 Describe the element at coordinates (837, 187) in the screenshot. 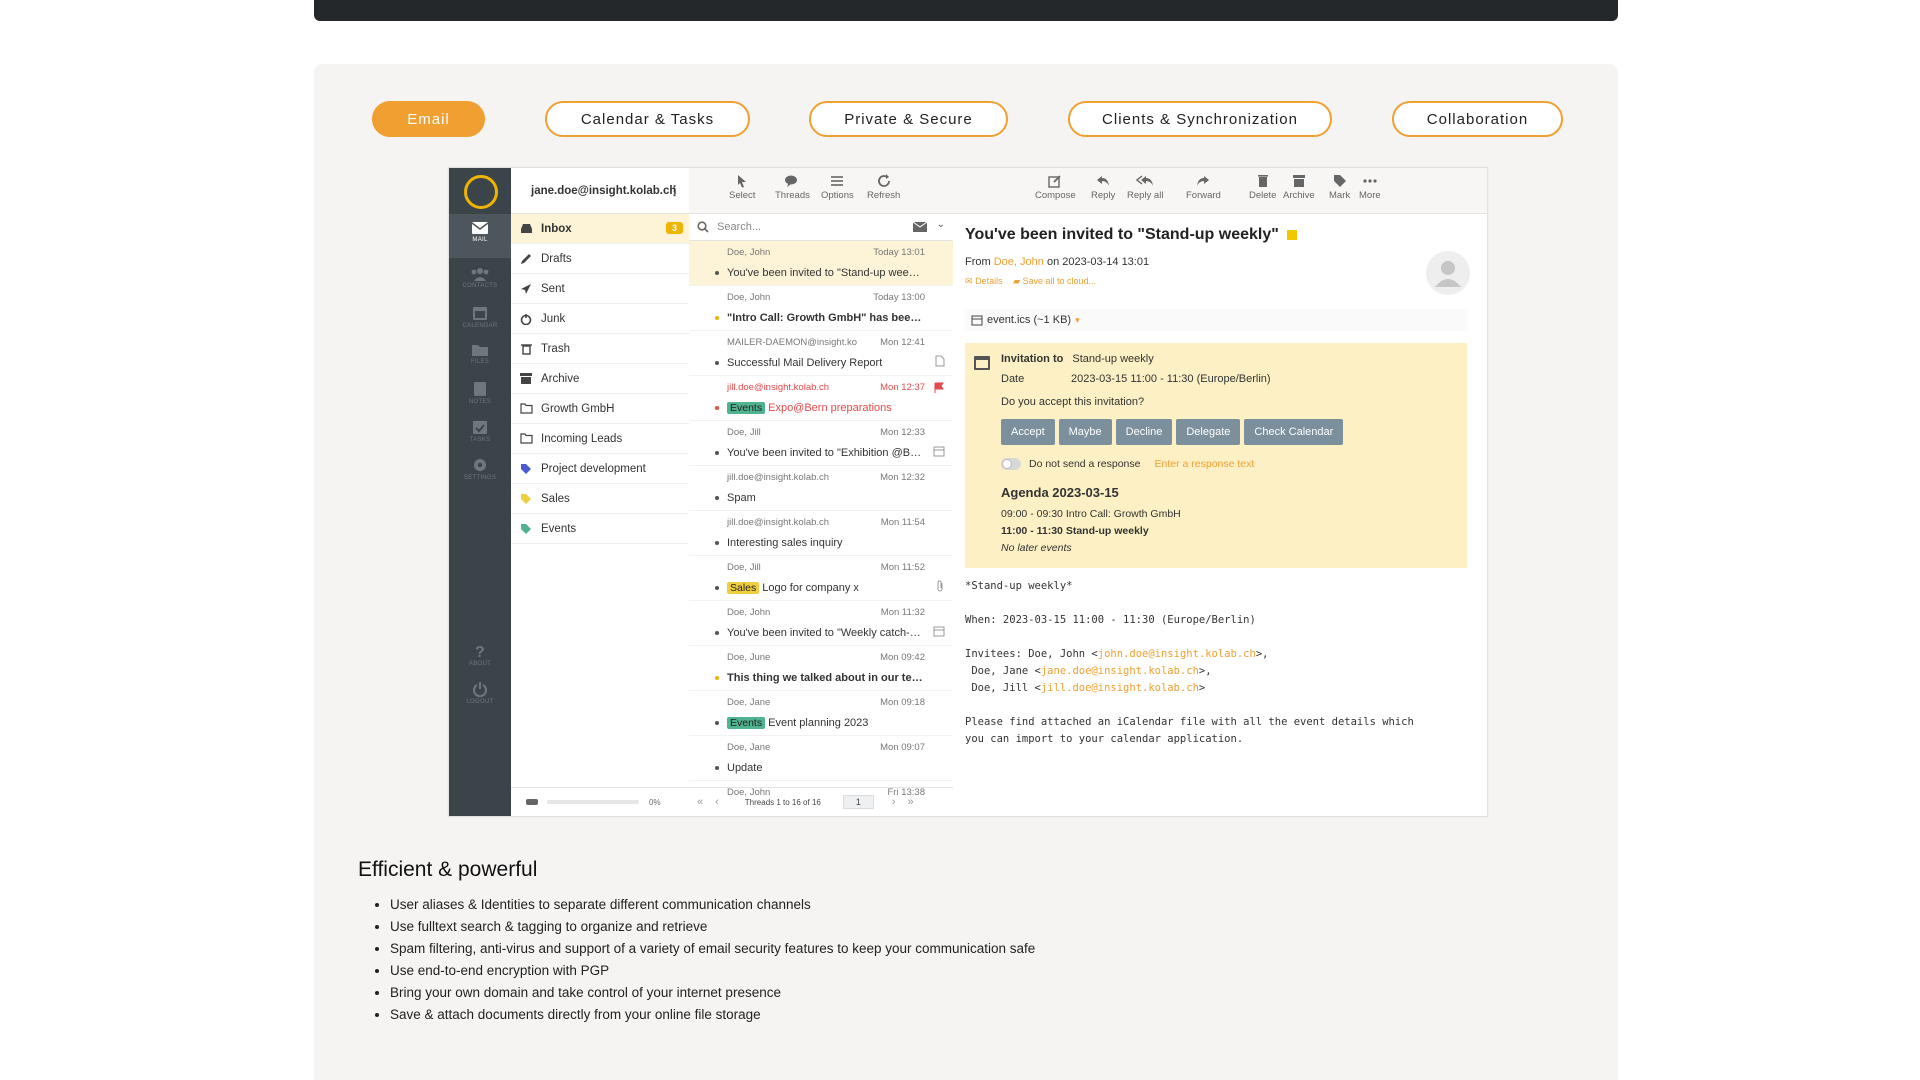

I see `options-button: Options` at that location.